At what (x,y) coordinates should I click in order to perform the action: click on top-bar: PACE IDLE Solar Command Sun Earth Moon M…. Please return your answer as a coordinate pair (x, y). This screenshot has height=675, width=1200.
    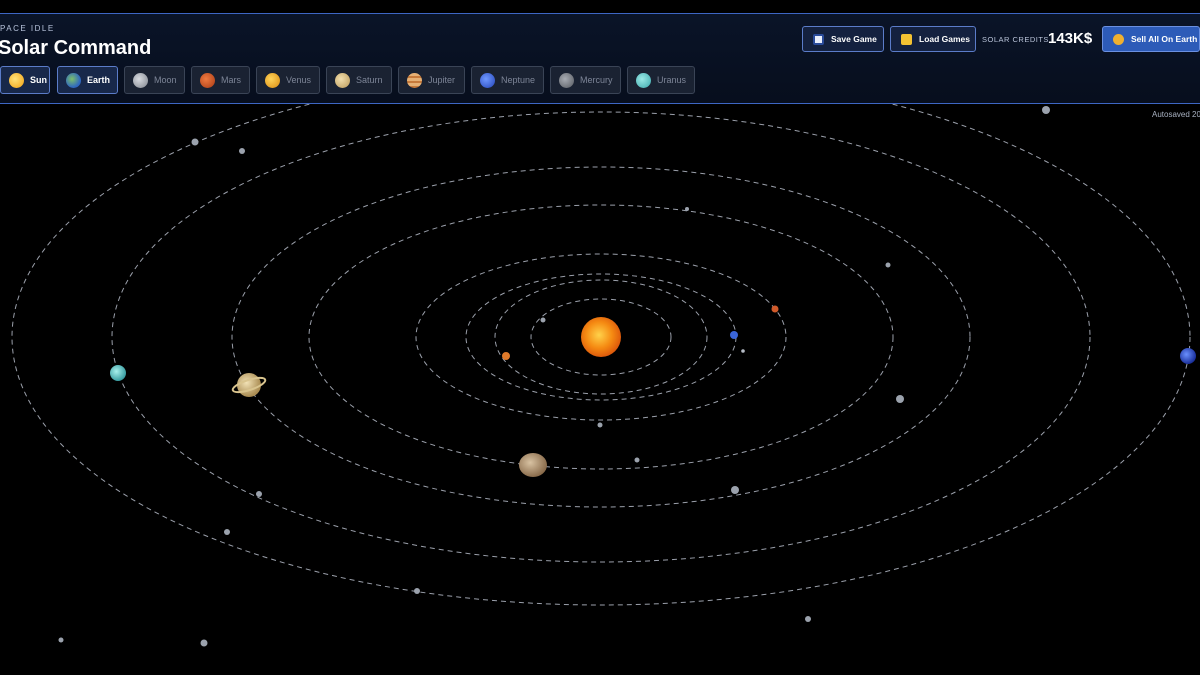
    Looking at the image, I should click on (600, 58).